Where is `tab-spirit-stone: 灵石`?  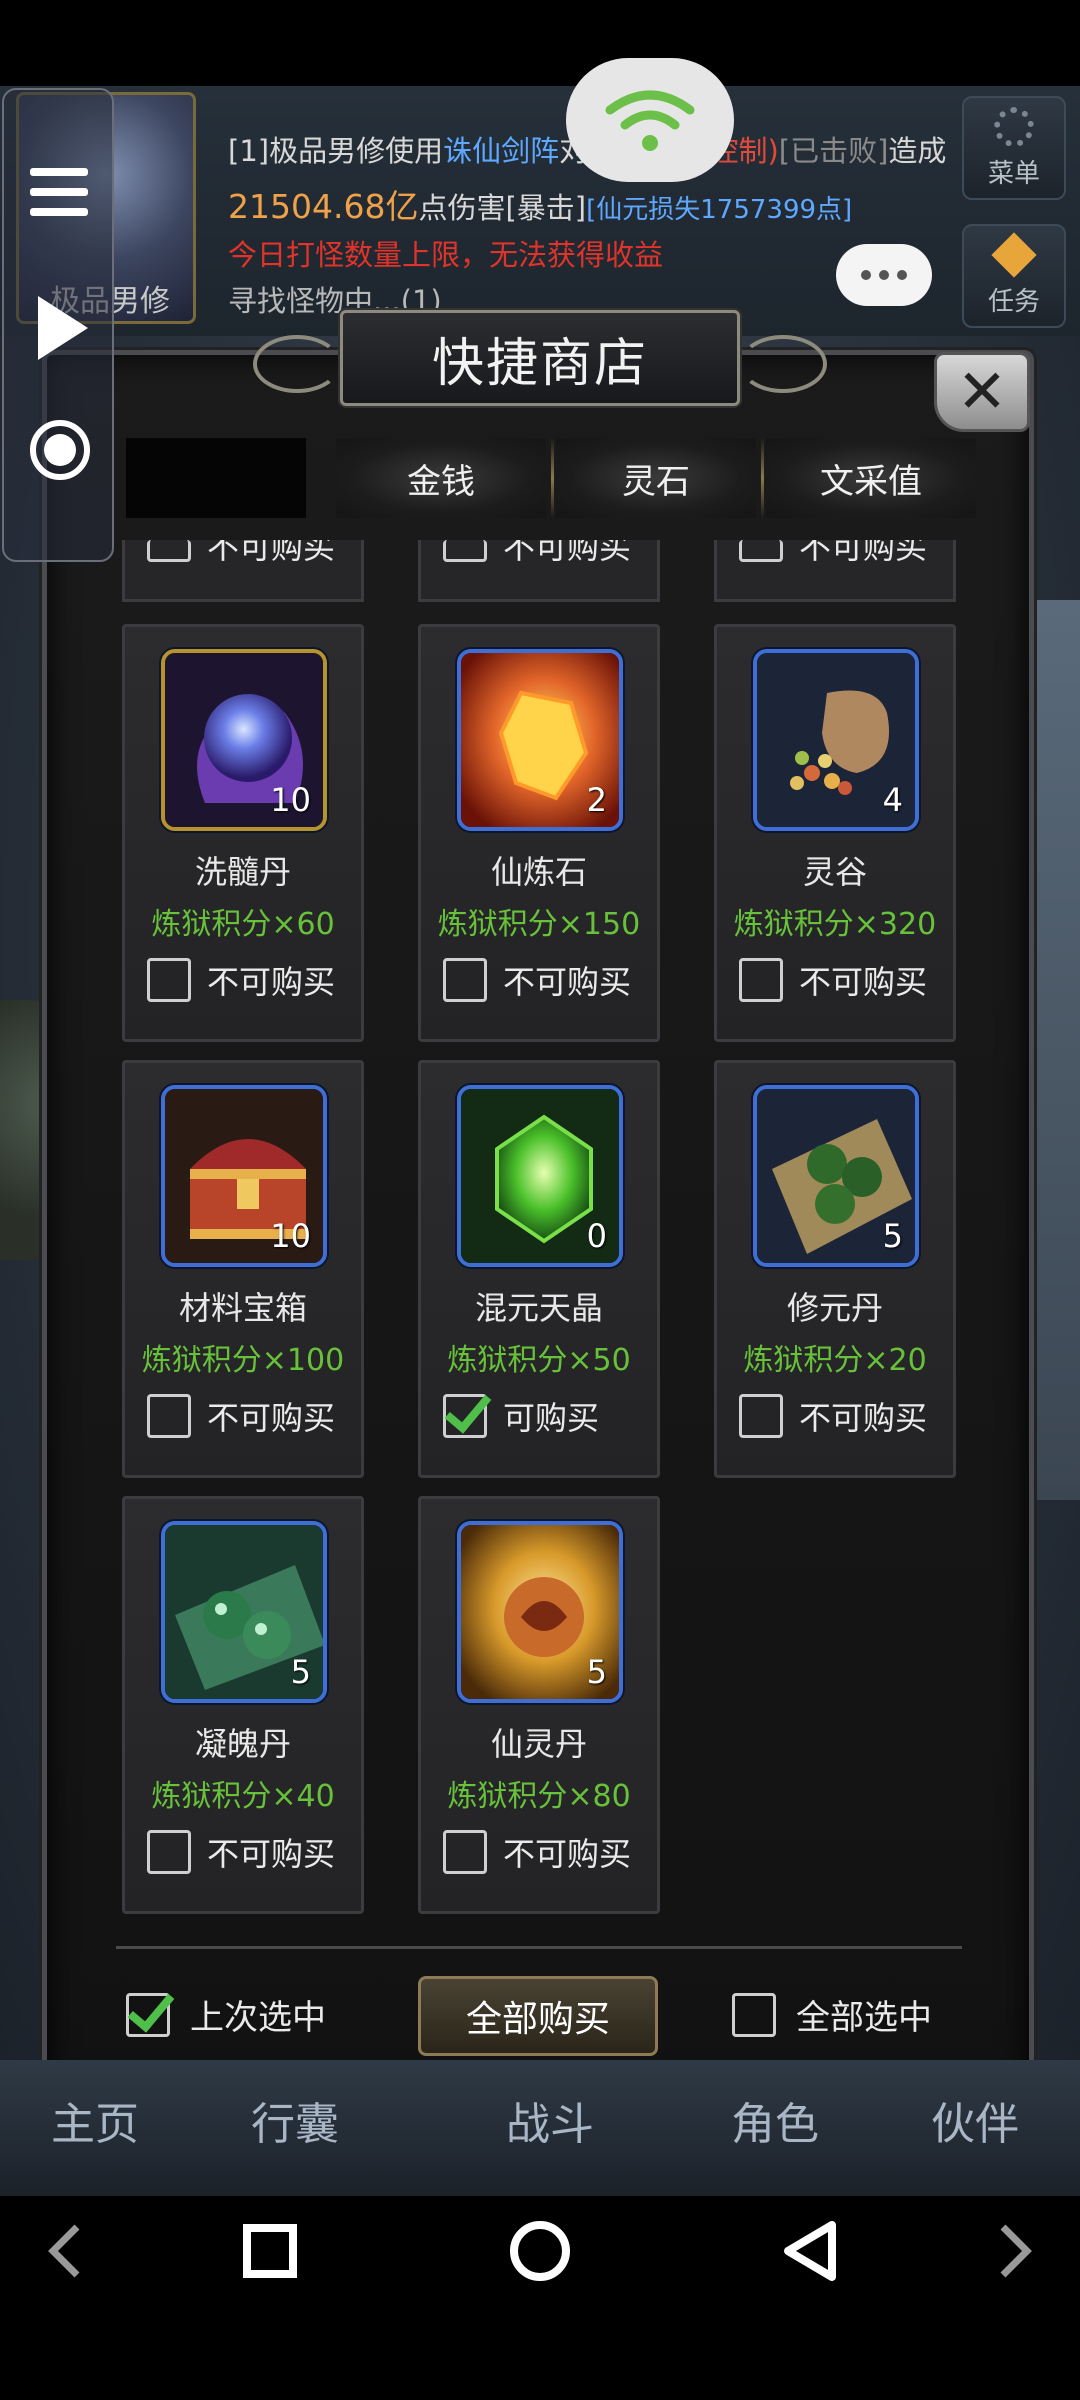 tab-spirit-stone: 灵石 is located at coordinates (656, 478).